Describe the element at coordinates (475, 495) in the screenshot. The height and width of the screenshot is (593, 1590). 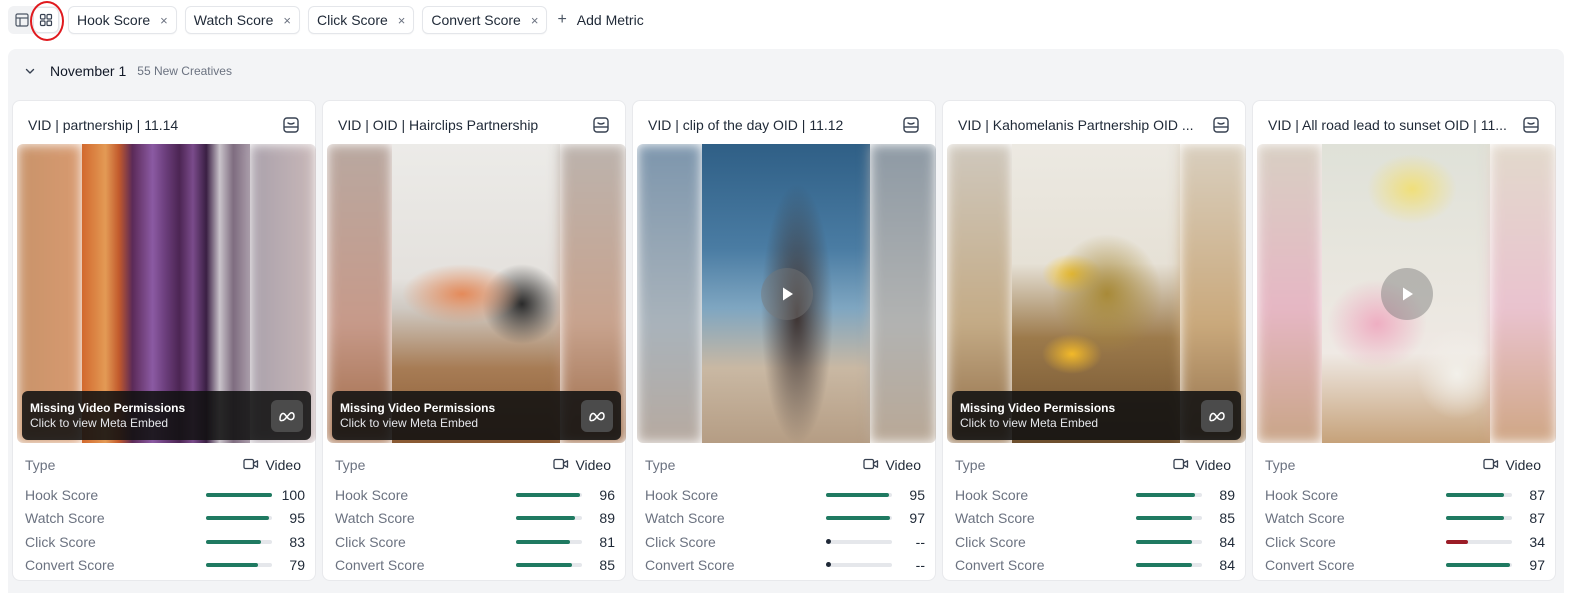
I see `metric-row: Hook Score 96` at that location.